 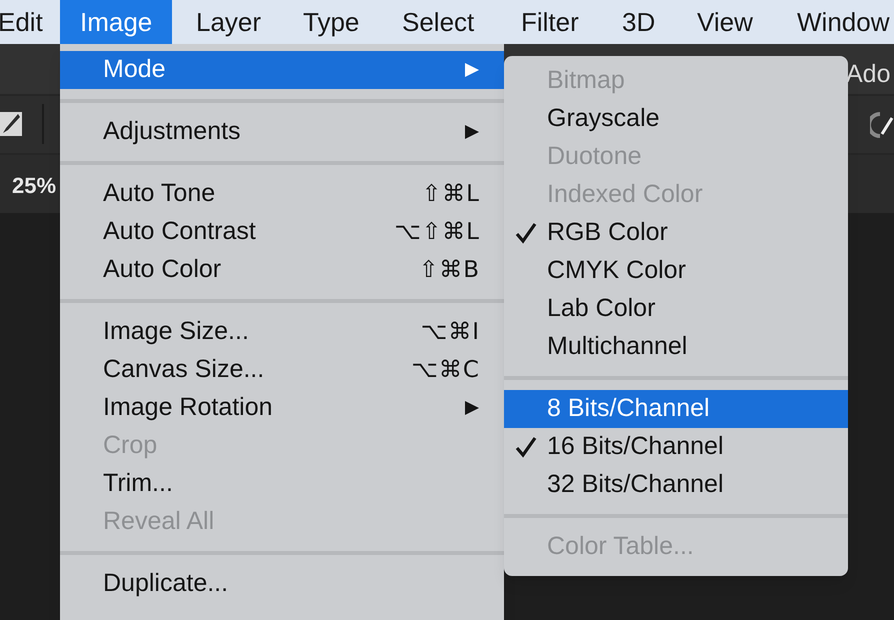 What do you see at coordinates (676, 119) in the screenshot?
I see `menu-item: Grayscale` at bounding box center [676, 119].